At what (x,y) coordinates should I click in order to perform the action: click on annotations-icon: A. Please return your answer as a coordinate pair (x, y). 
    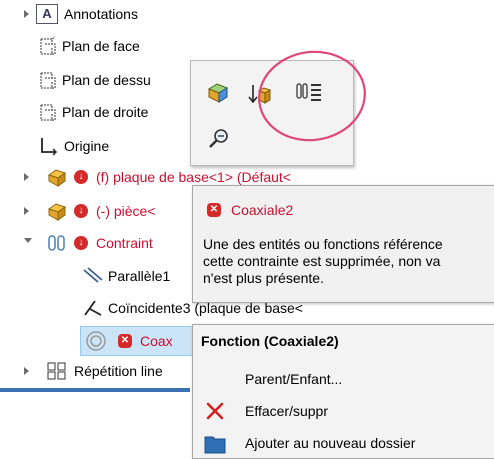
    Looking at the image, I should click on (47, 14).